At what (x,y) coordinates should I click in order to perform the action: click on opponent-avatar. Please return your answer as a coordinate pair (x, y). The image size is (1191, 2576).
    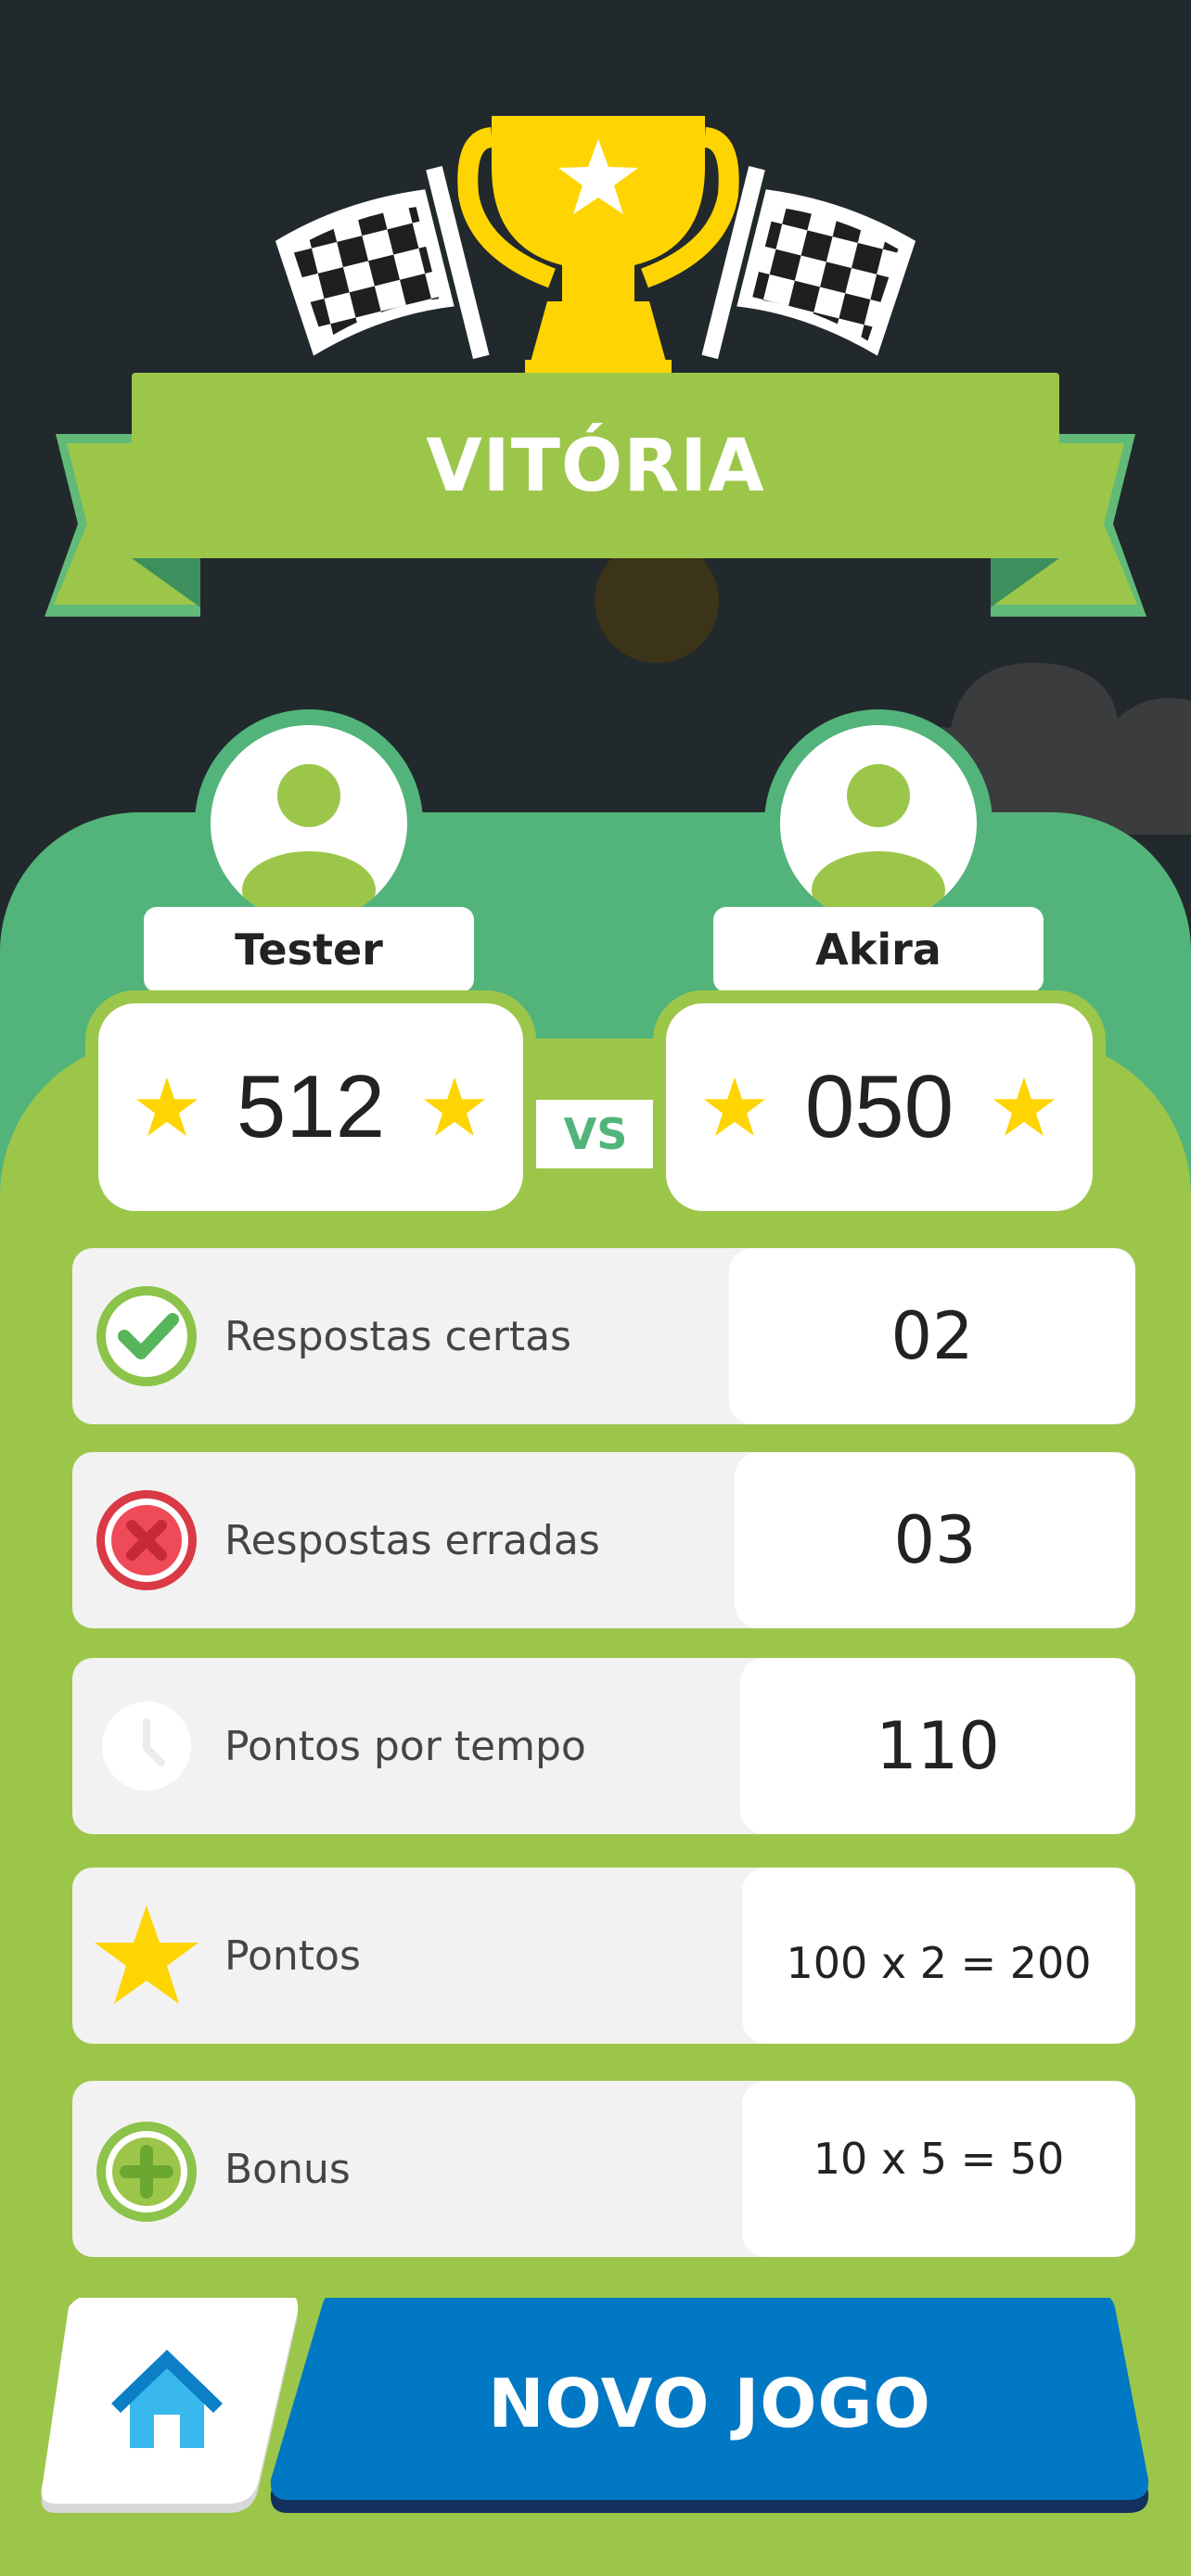
    Looking at the image, I should click on (878, 823).